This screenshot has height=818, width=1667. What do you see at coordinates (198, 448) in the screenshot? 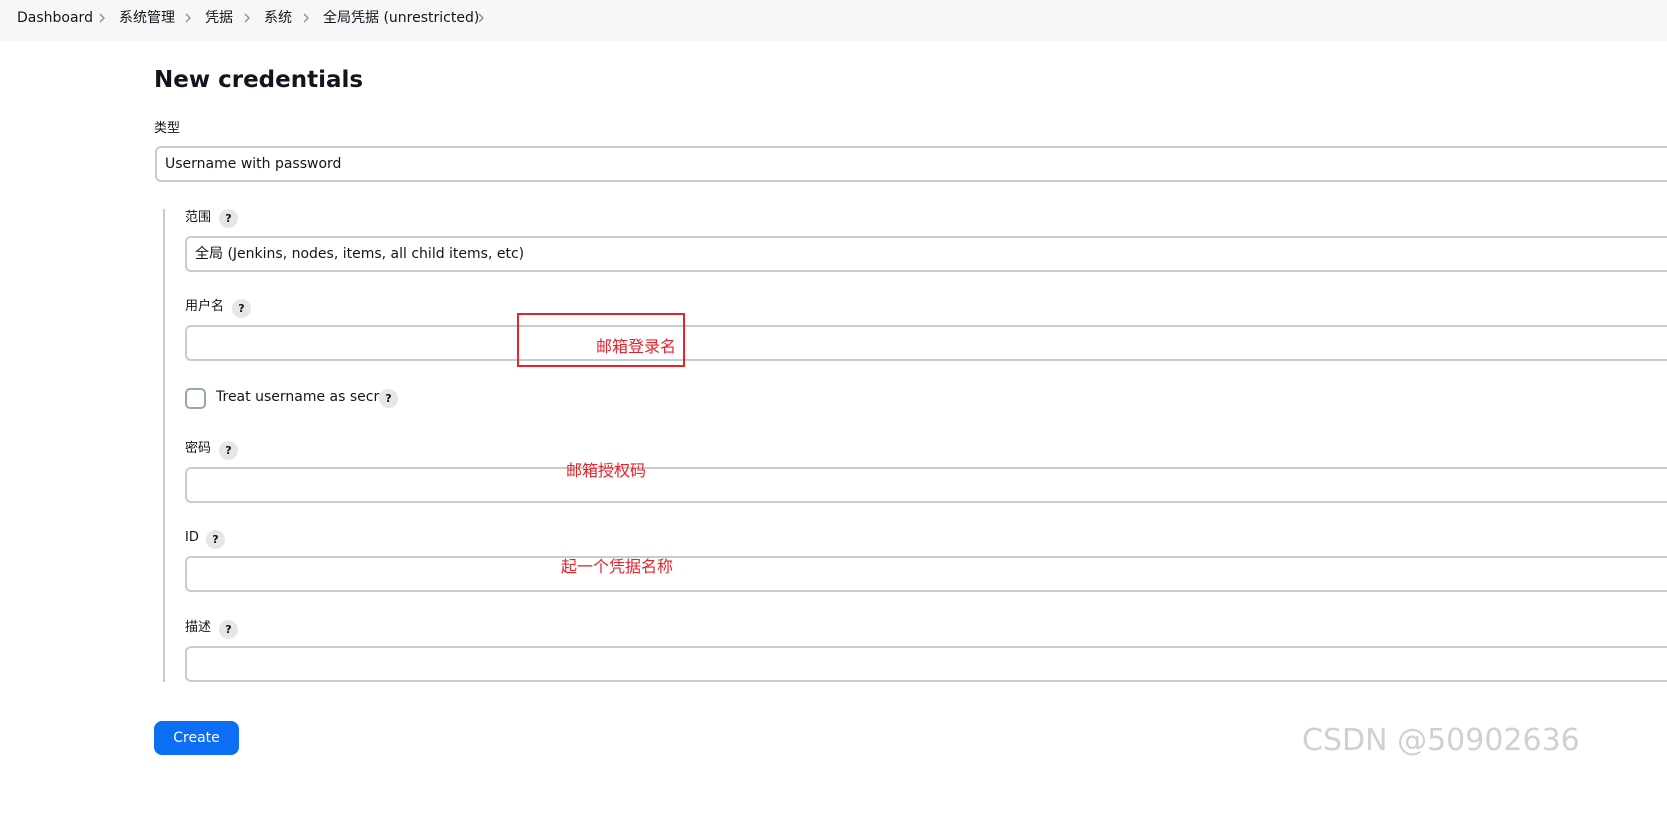
I see `password-label: 密码` at bounding box center [198, 448].